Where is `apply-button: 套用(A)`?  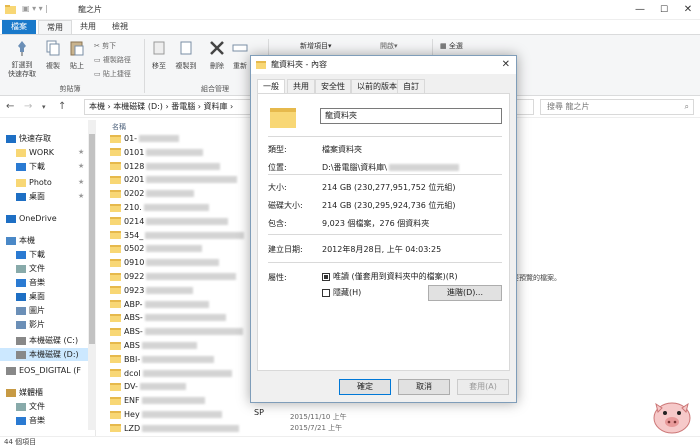 apply-button: 套用(A) is located at coordinates (483, 387).